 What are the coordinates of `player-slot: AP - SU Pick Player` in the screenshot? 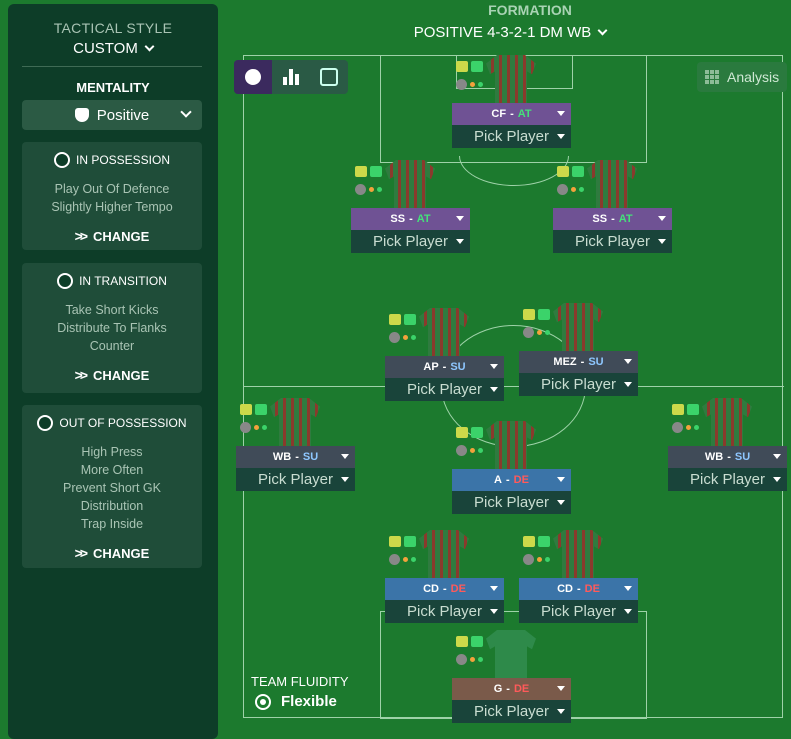 It's located at (444, 357).